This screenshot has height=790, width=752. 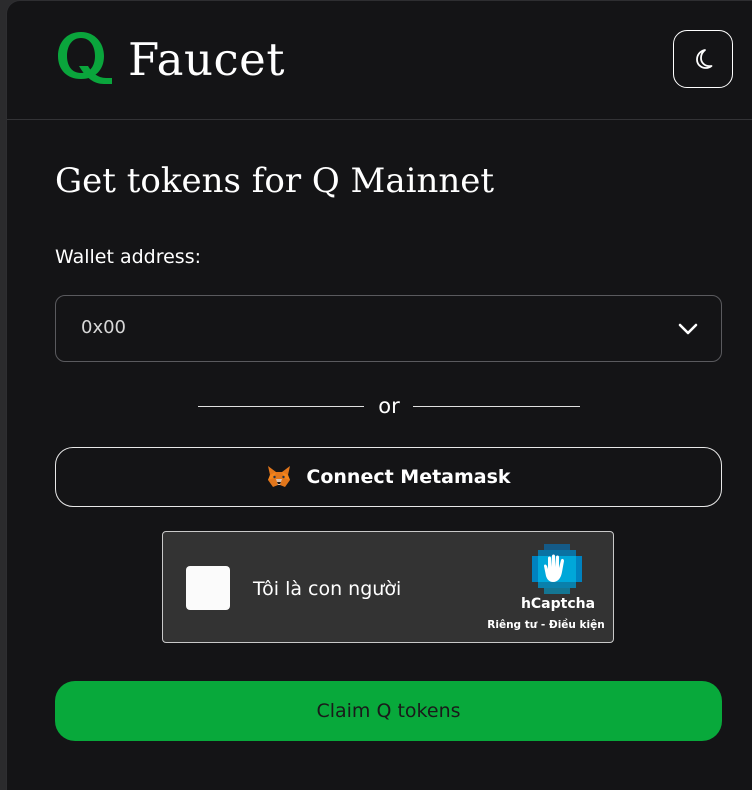 I want to click on captcha-label: Tôi là con người, so click(x=327, y=589).